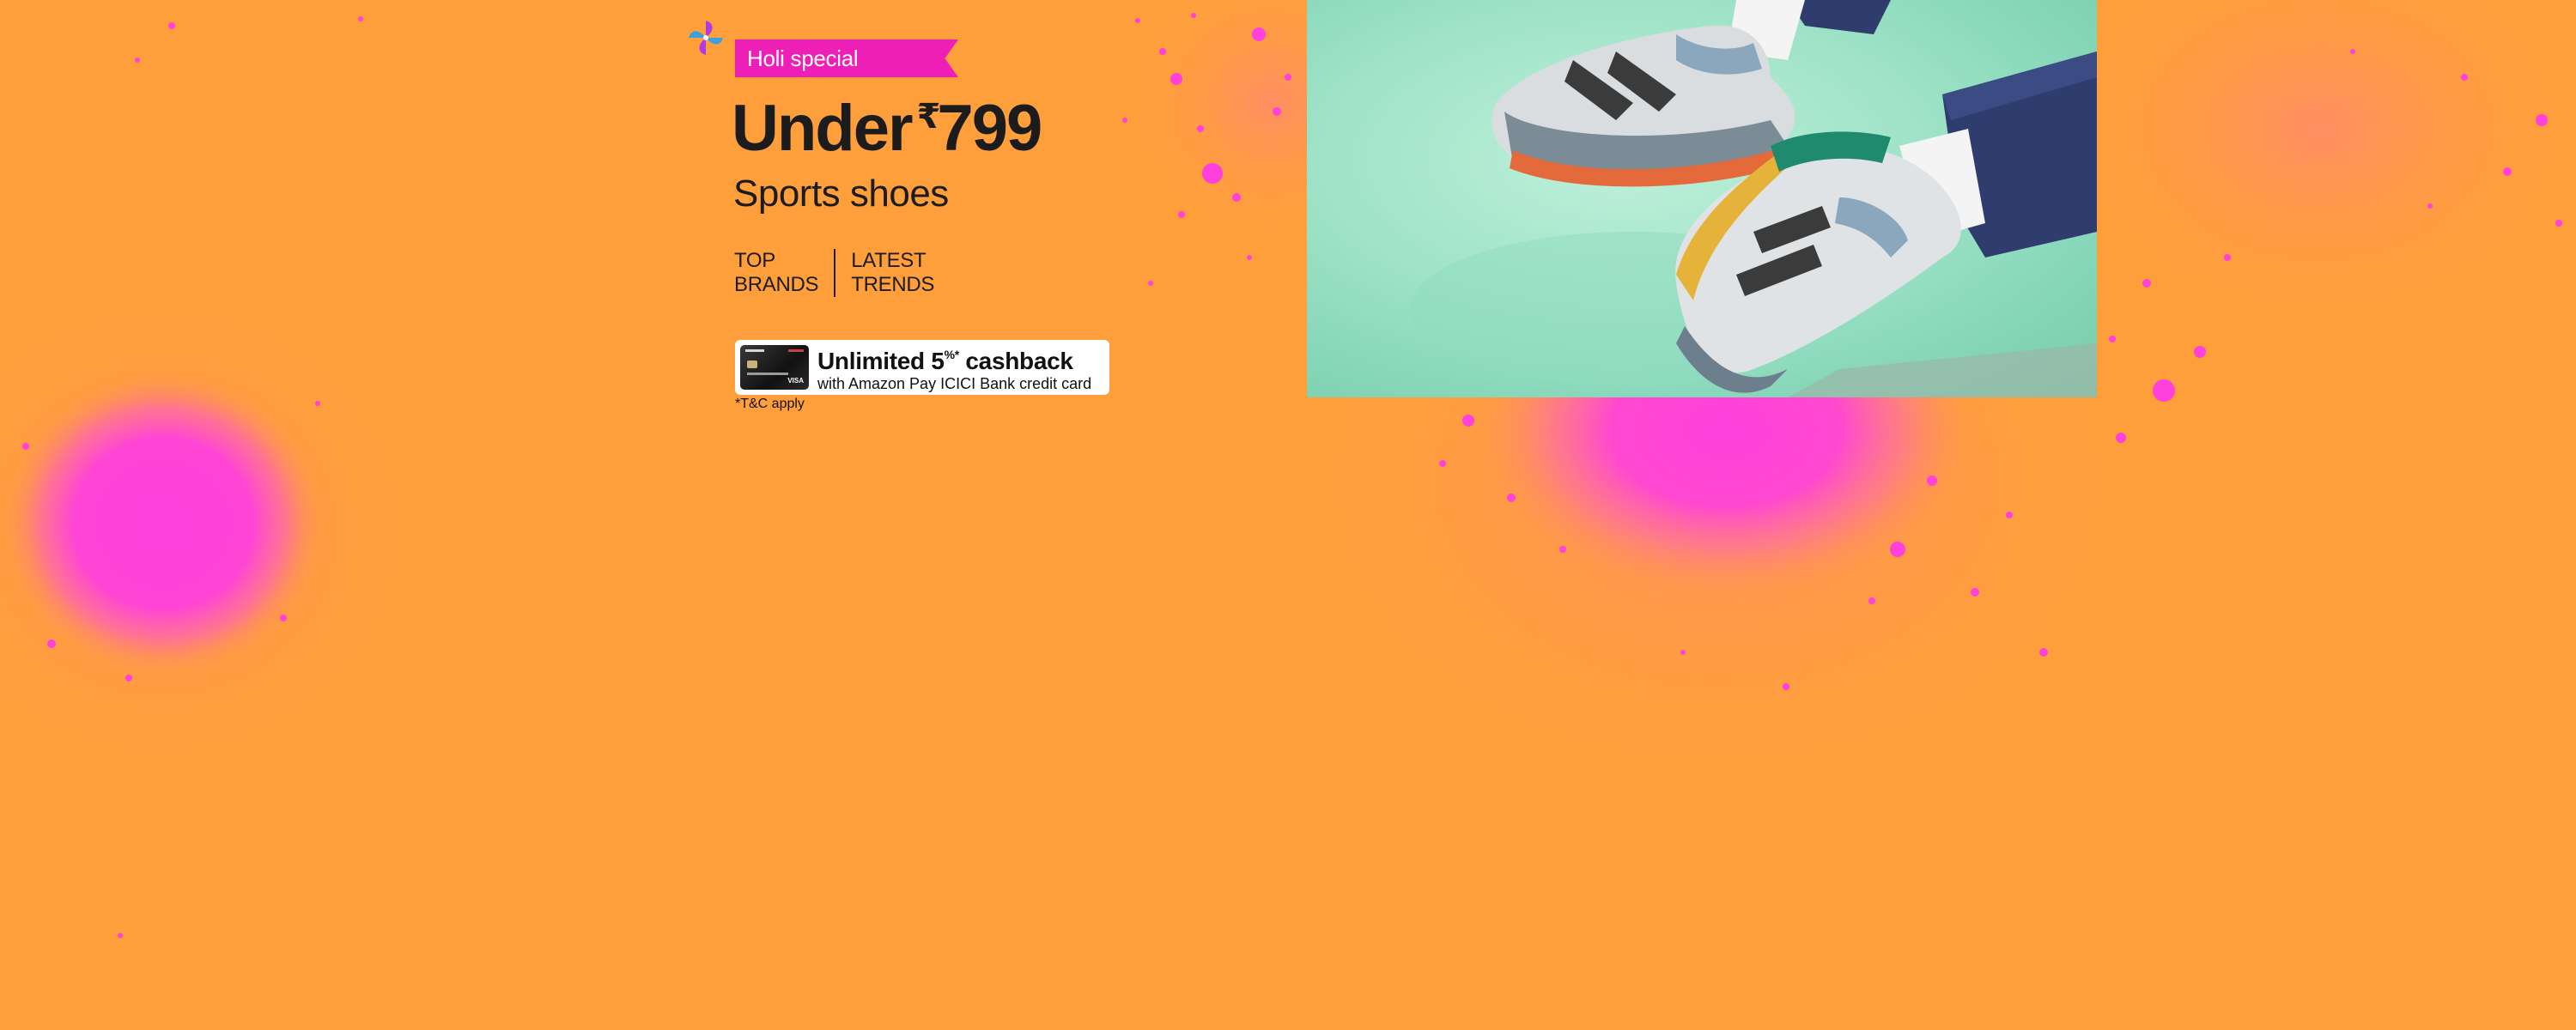  I want to click on headline: Under ₹799, so click(887, 128).